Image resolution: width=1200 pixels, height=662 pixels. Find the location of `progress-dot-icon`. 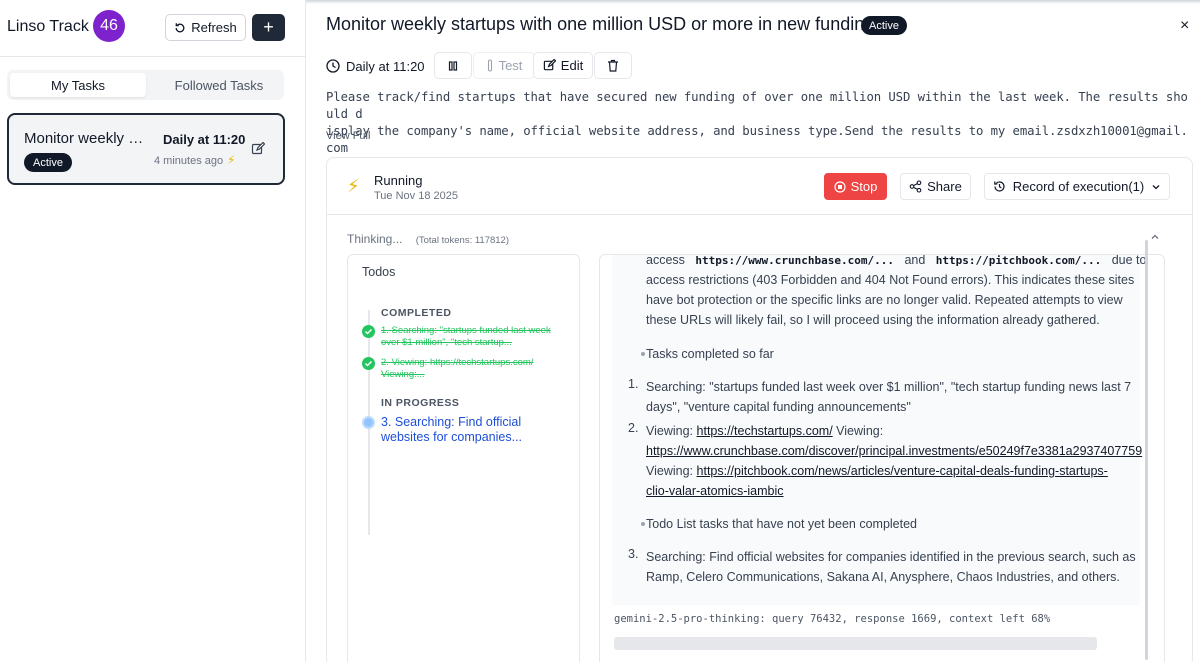

progress-dot-icon is located at coordinates (368, 422).